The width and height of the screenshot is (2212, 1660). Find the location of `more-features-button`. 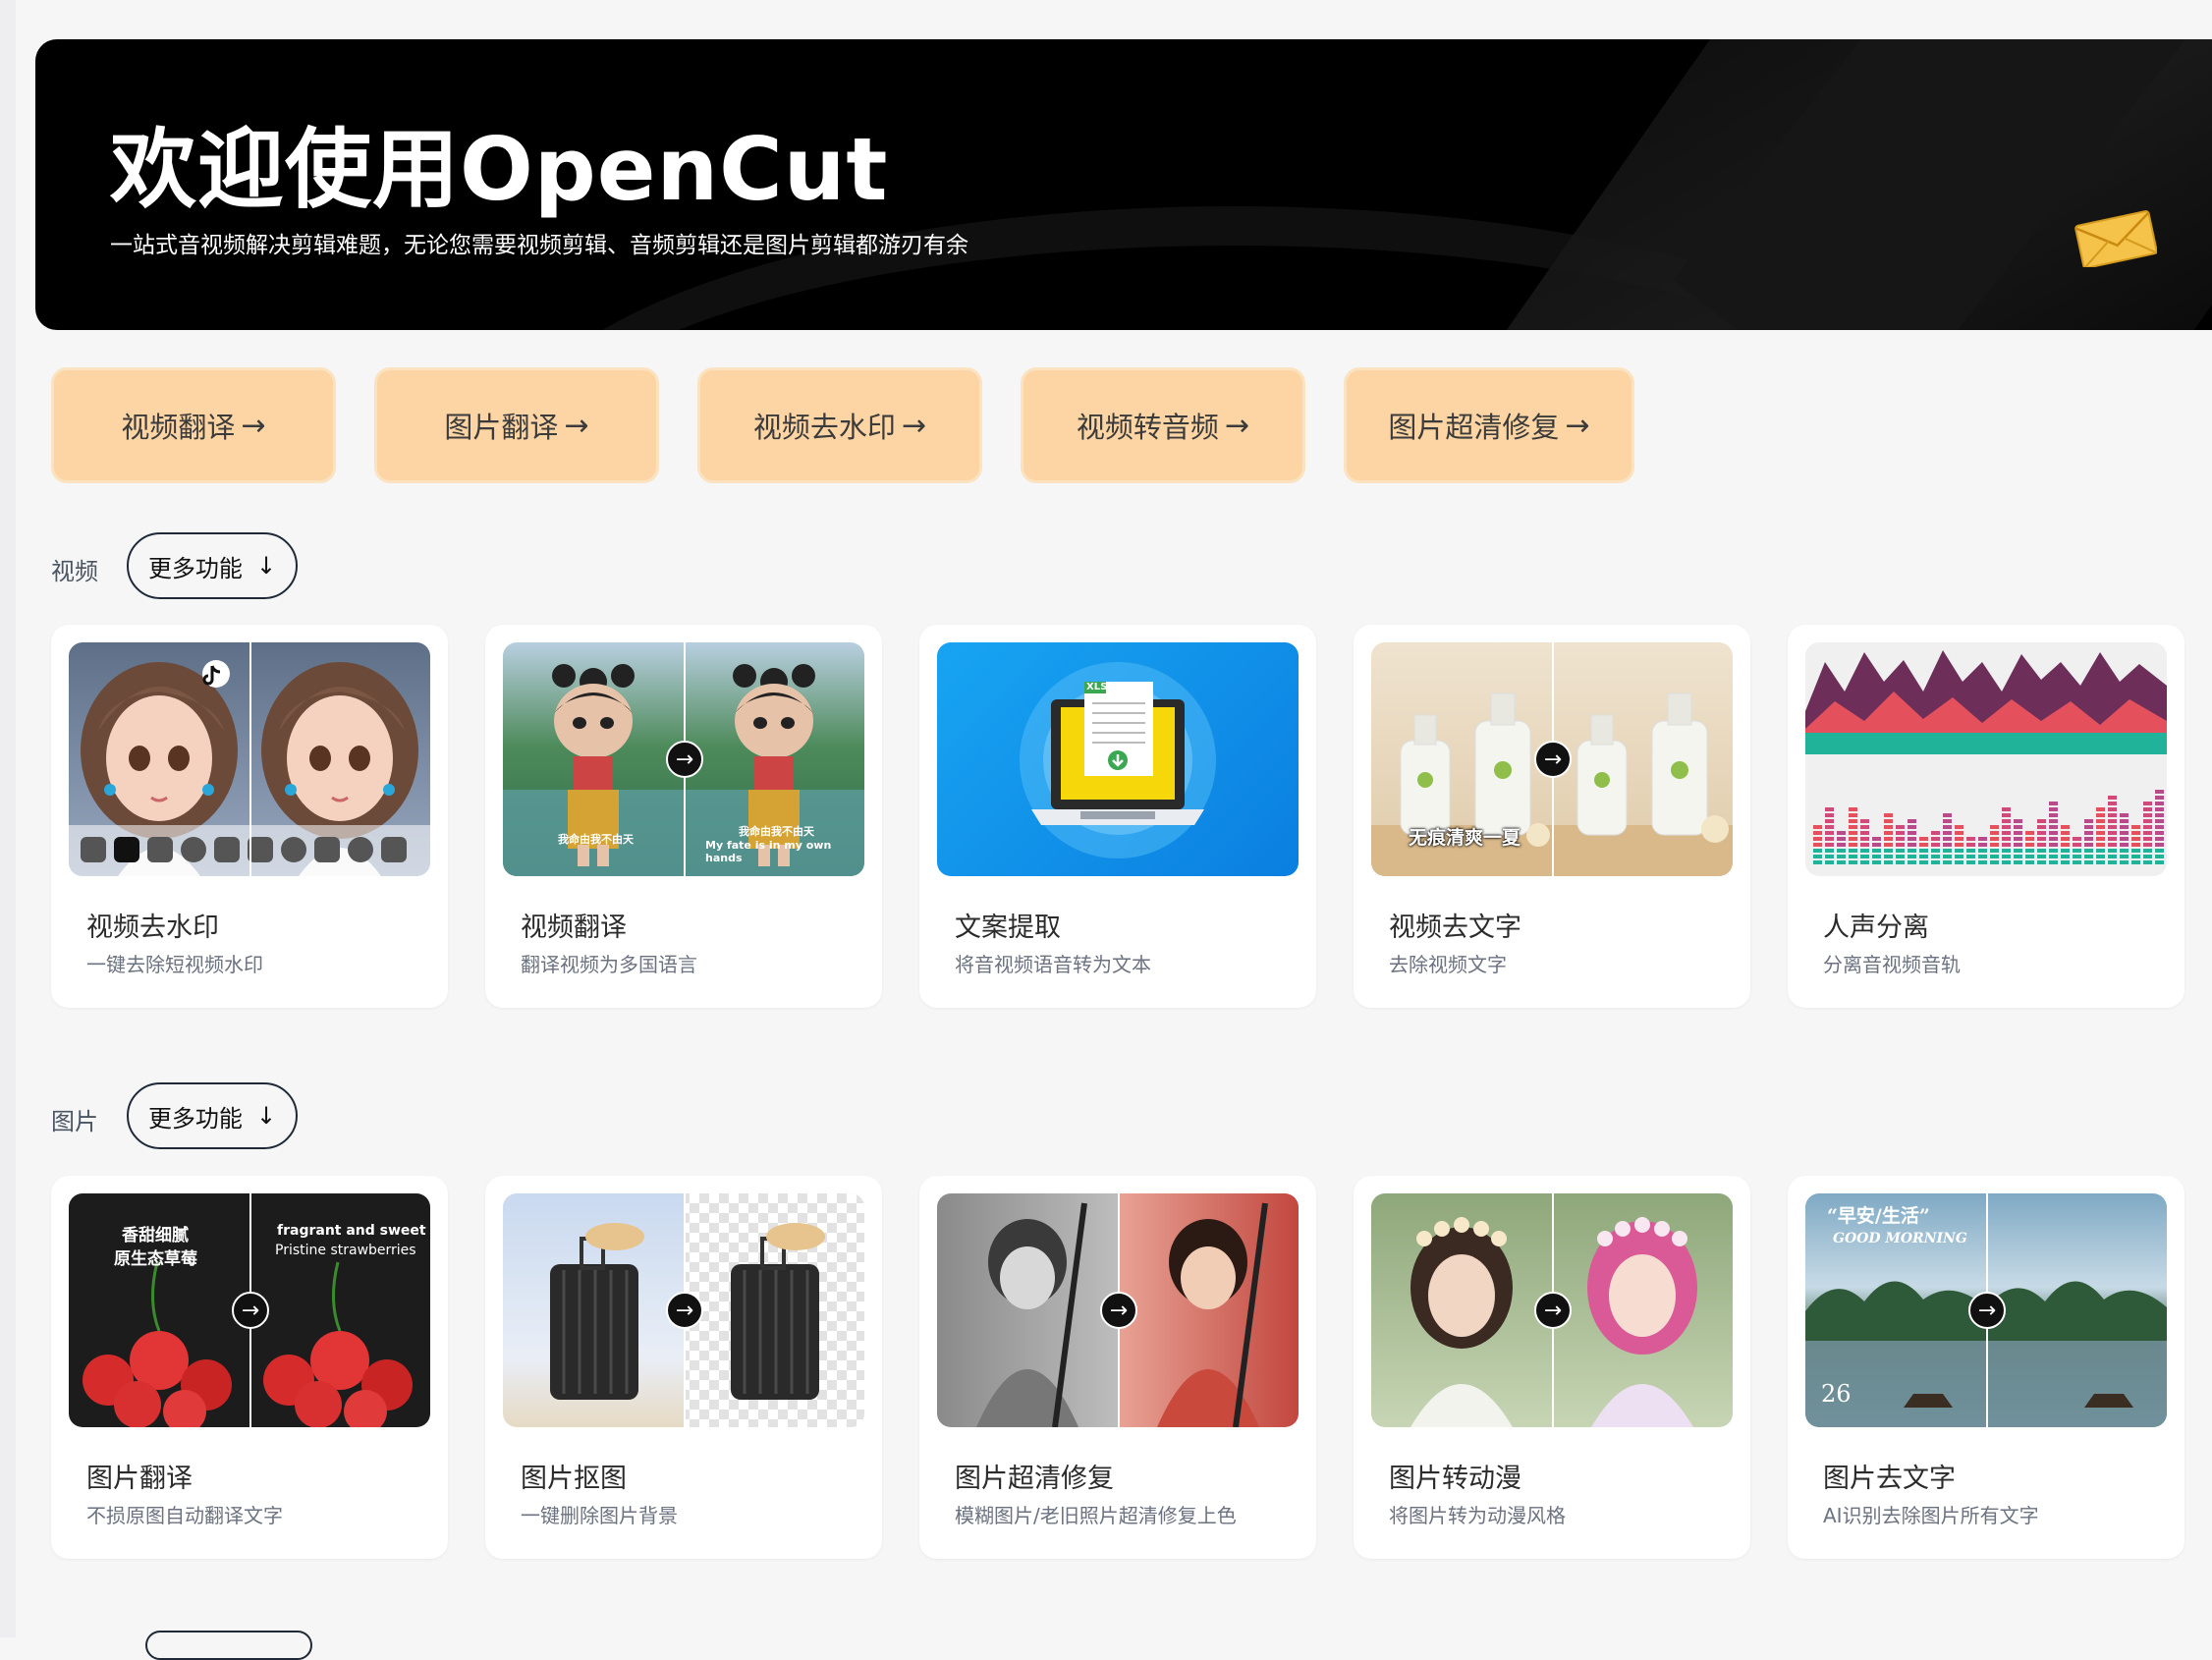

more-features-button is located at coordinates (228, 1645).